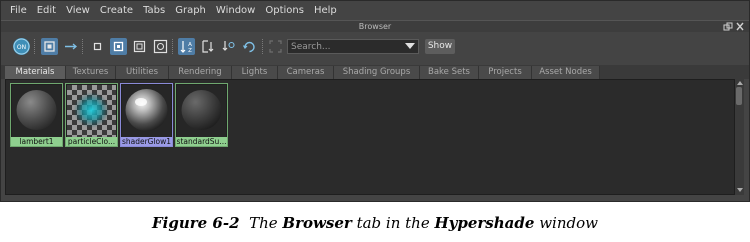  I want to click on caption-text-2: tab in the, so click(393, 223).